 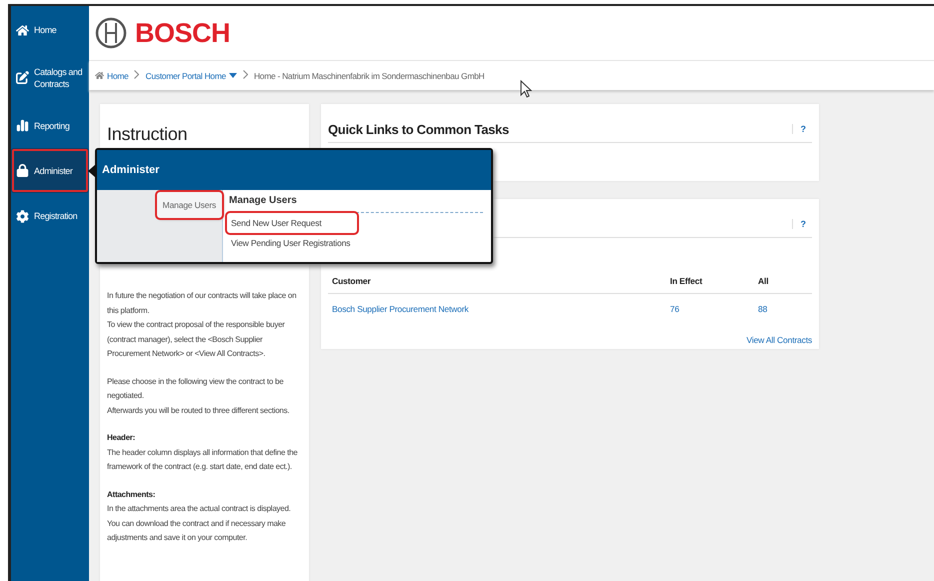 I want to click on sidebar-item: Registration, so click(x=50, y=216).